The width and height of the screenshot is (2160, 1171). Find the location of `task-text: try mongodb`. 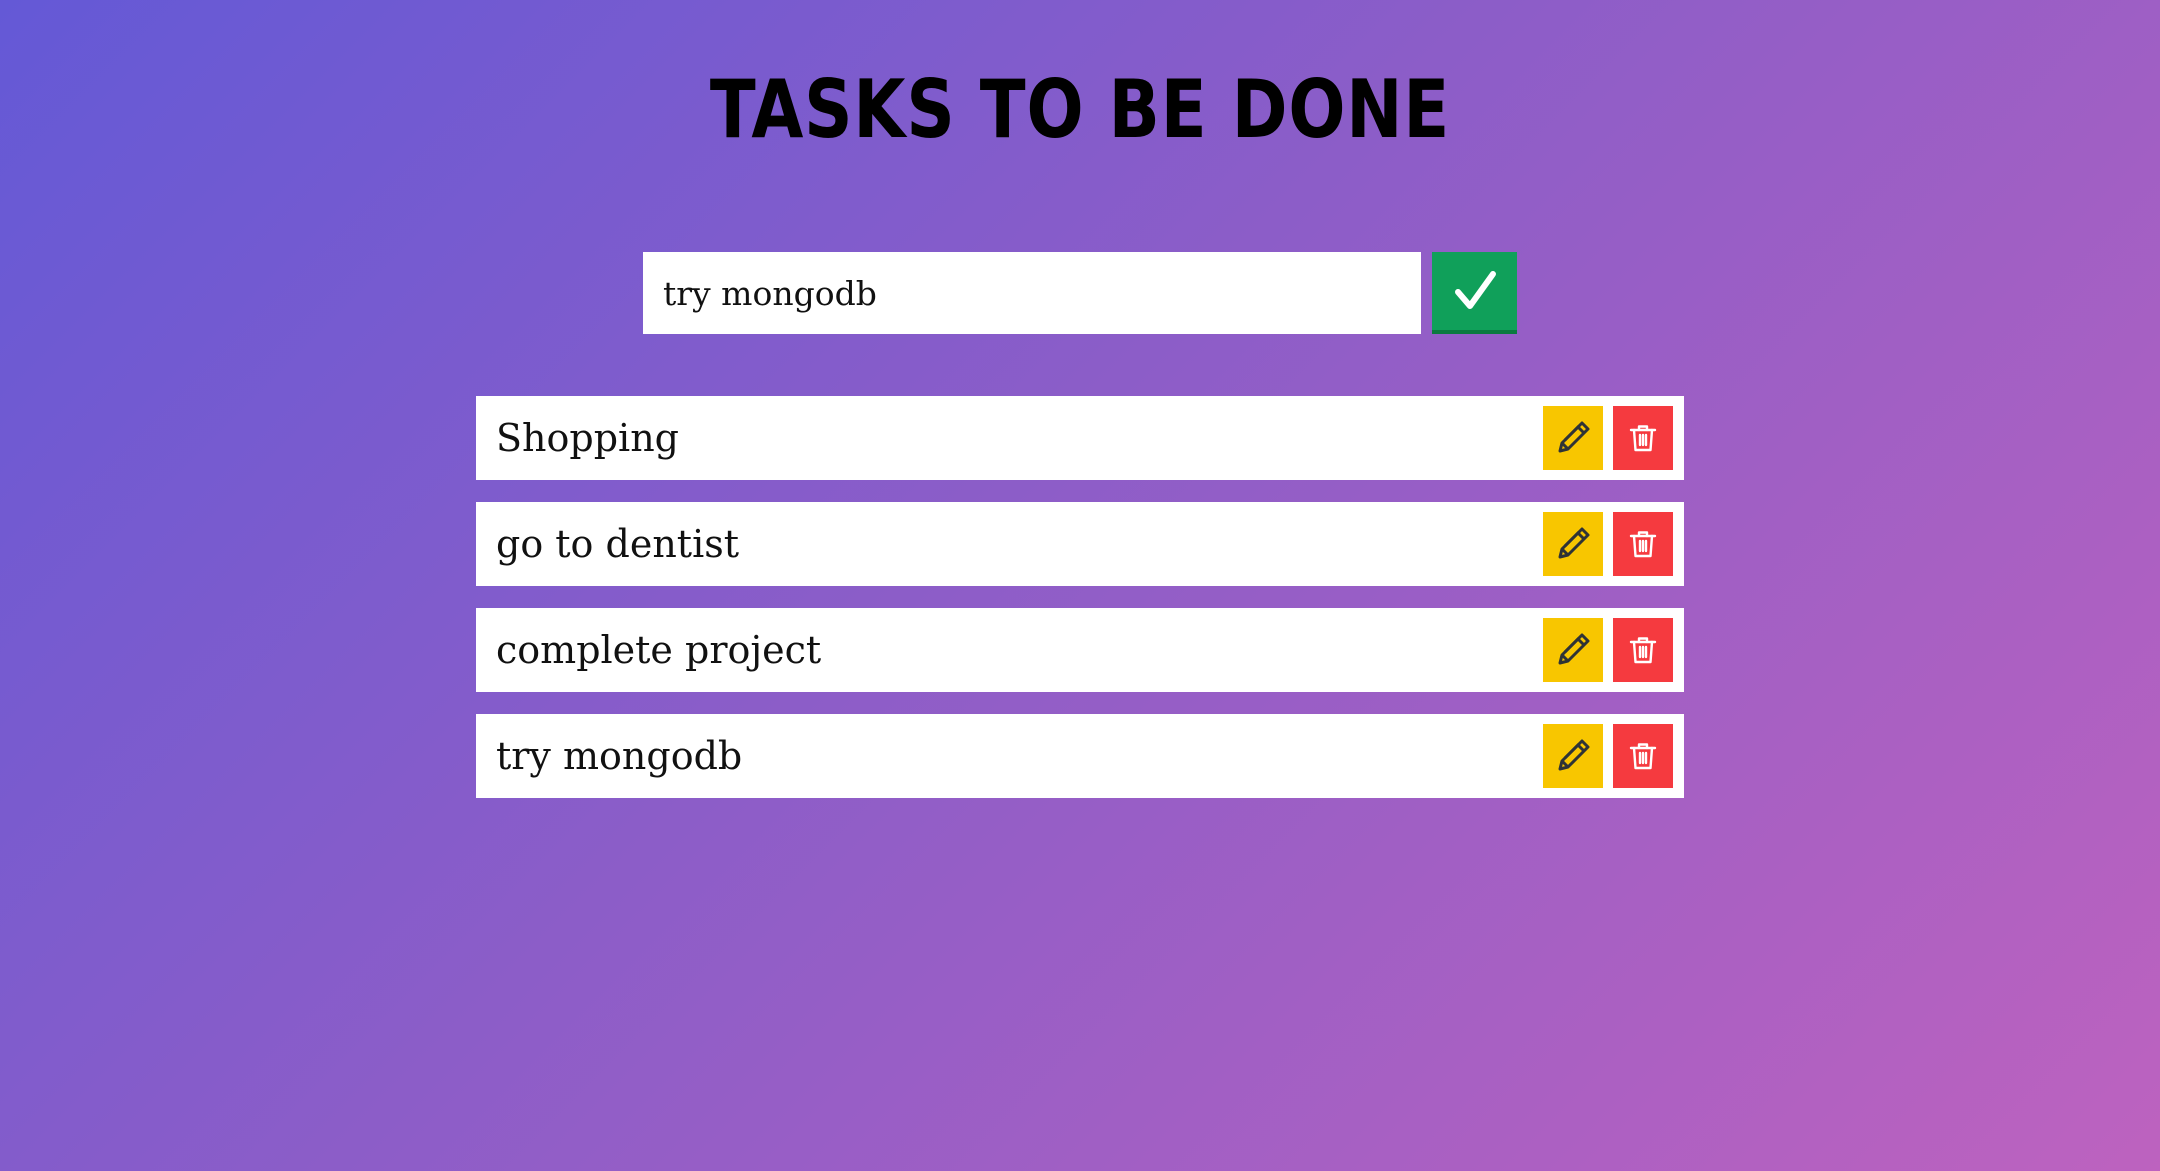

task-text: try mongodb is located at coordinates (619, 756).